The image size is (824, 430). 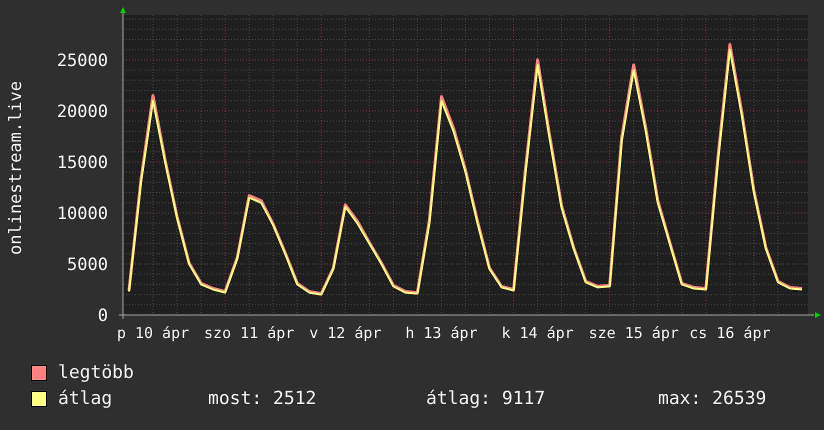 I want to click on legend-stat: most: 2512, so click(x=263, y=399).